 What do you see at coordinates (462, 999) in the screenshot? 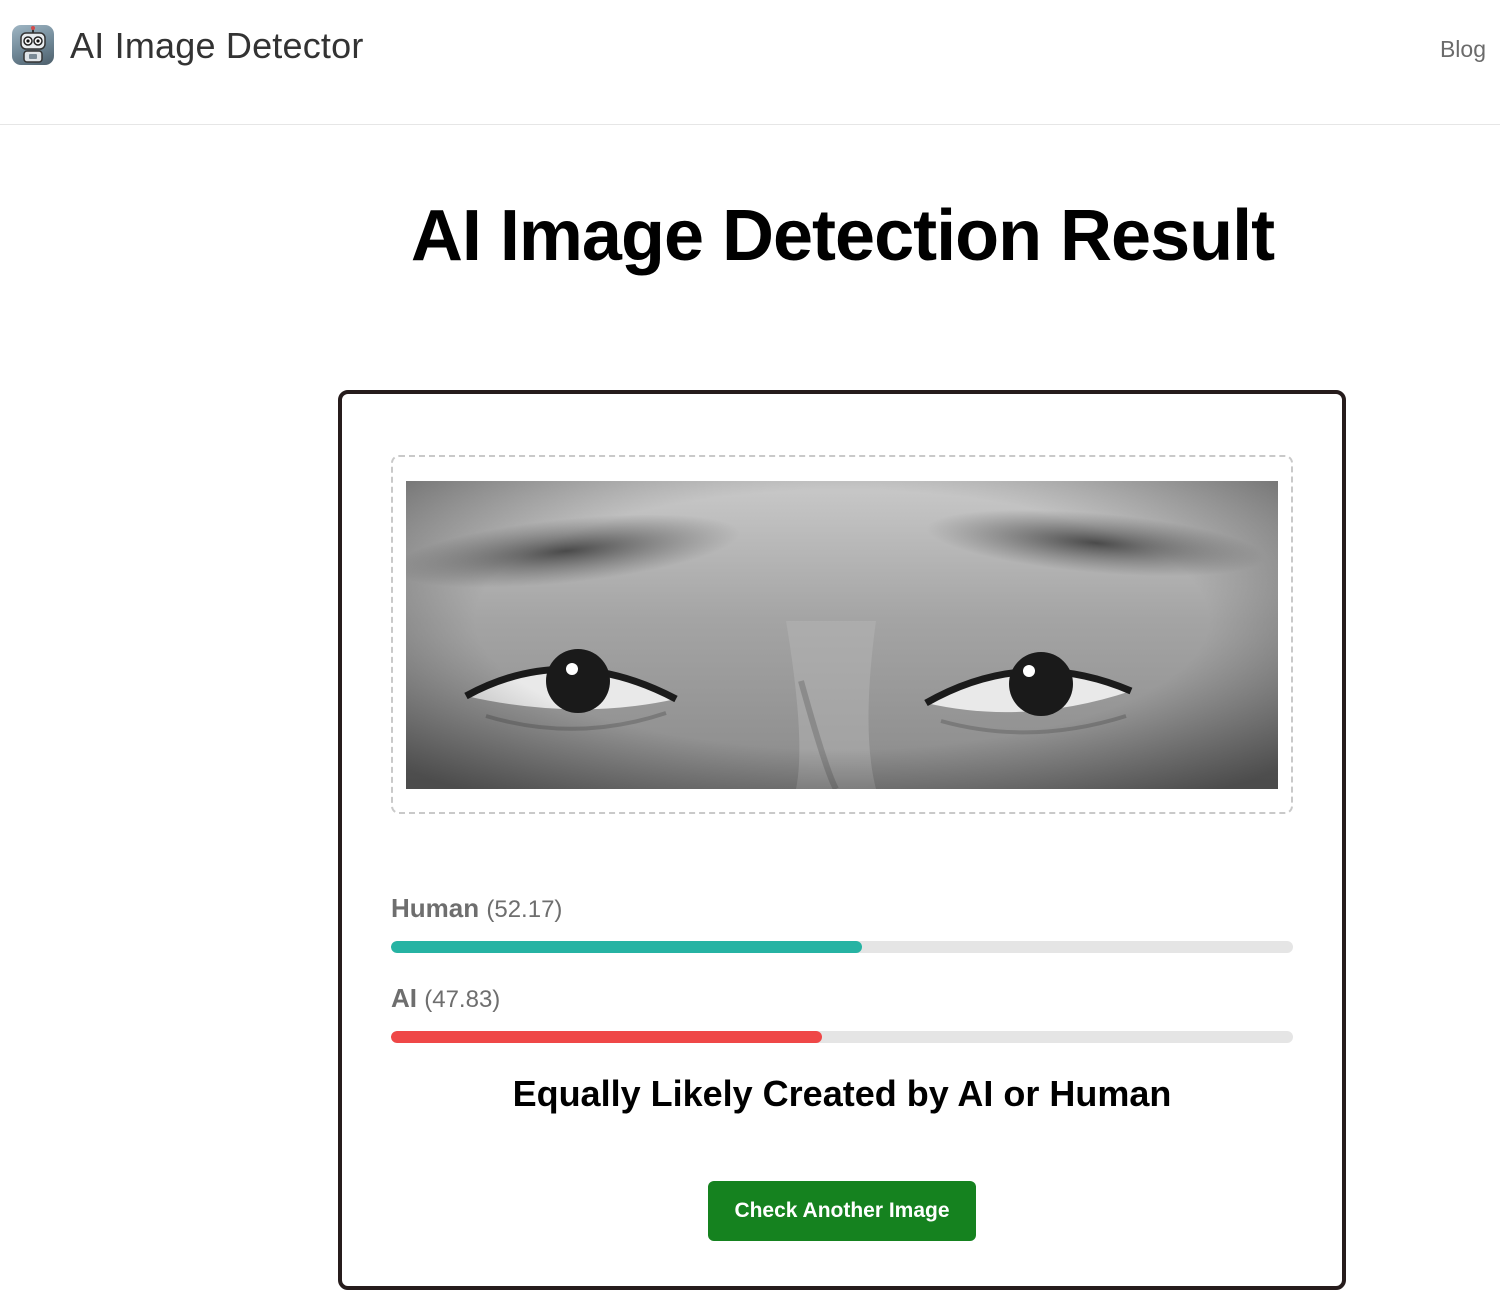
I see `ai-score-value: (47.83)` at bounding box center [462, 999].